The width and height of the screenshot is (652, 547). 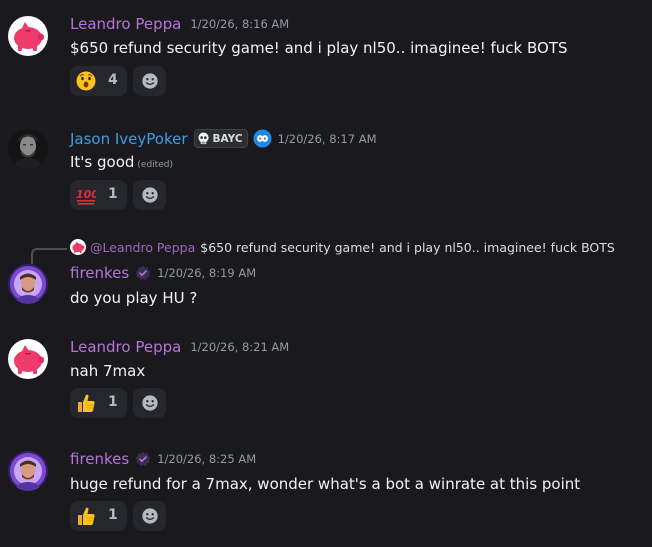 What do you see at coordinates (262, 138) in the screenshot?
I see `role-badge-icon` at bounding box center [262, 138].